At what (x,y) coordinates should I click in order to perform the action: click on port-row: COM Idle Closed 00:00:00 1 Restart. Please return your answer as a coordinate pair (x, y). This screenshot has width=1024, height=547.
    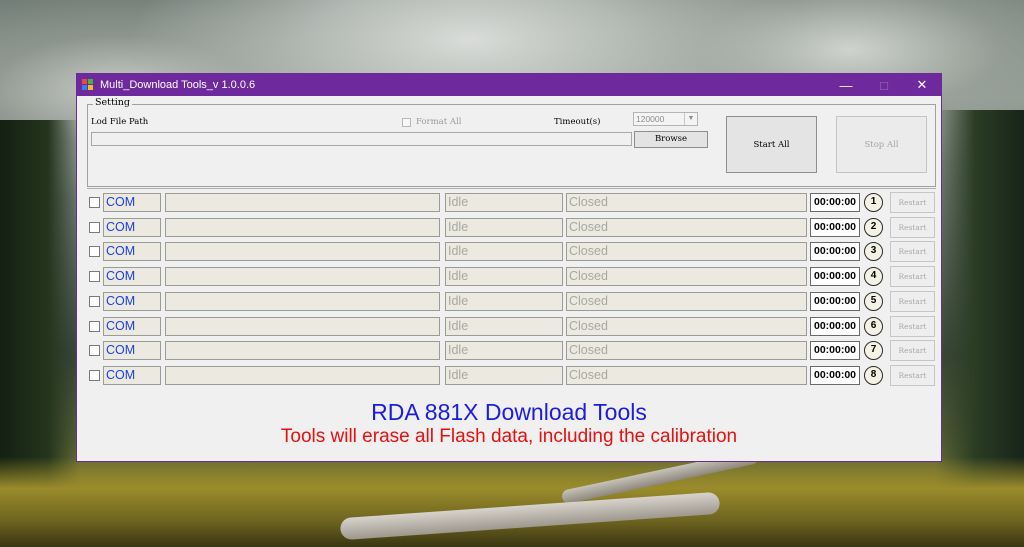
    Looking at the image, I should click on (513, 202).